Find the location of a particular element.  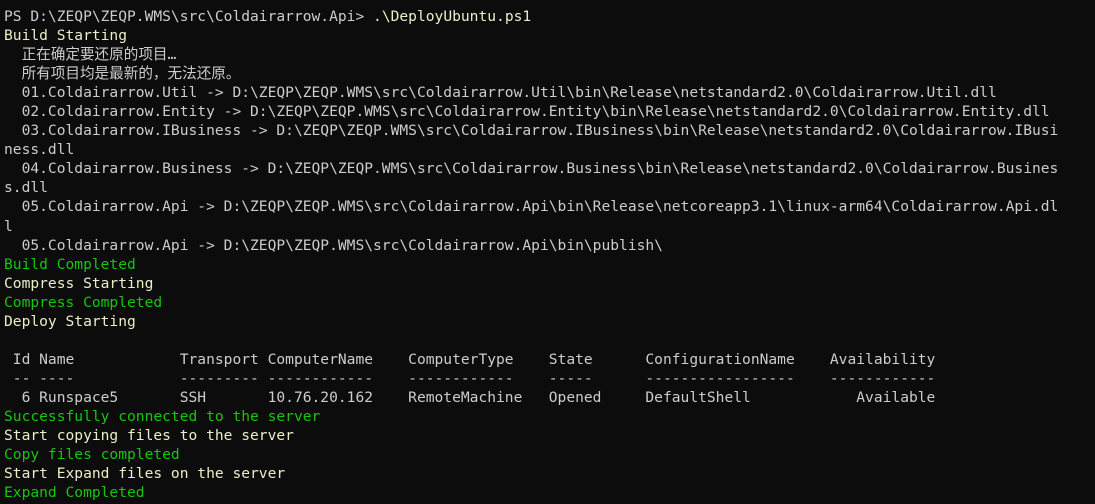

terminal-line: s.dll is located at coordinates (26, 188).